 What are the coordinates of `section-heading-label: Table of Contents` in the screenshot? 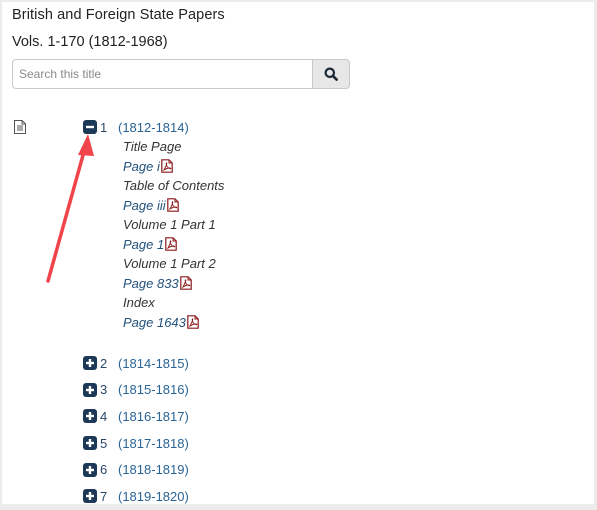 It's located at (174, 186).